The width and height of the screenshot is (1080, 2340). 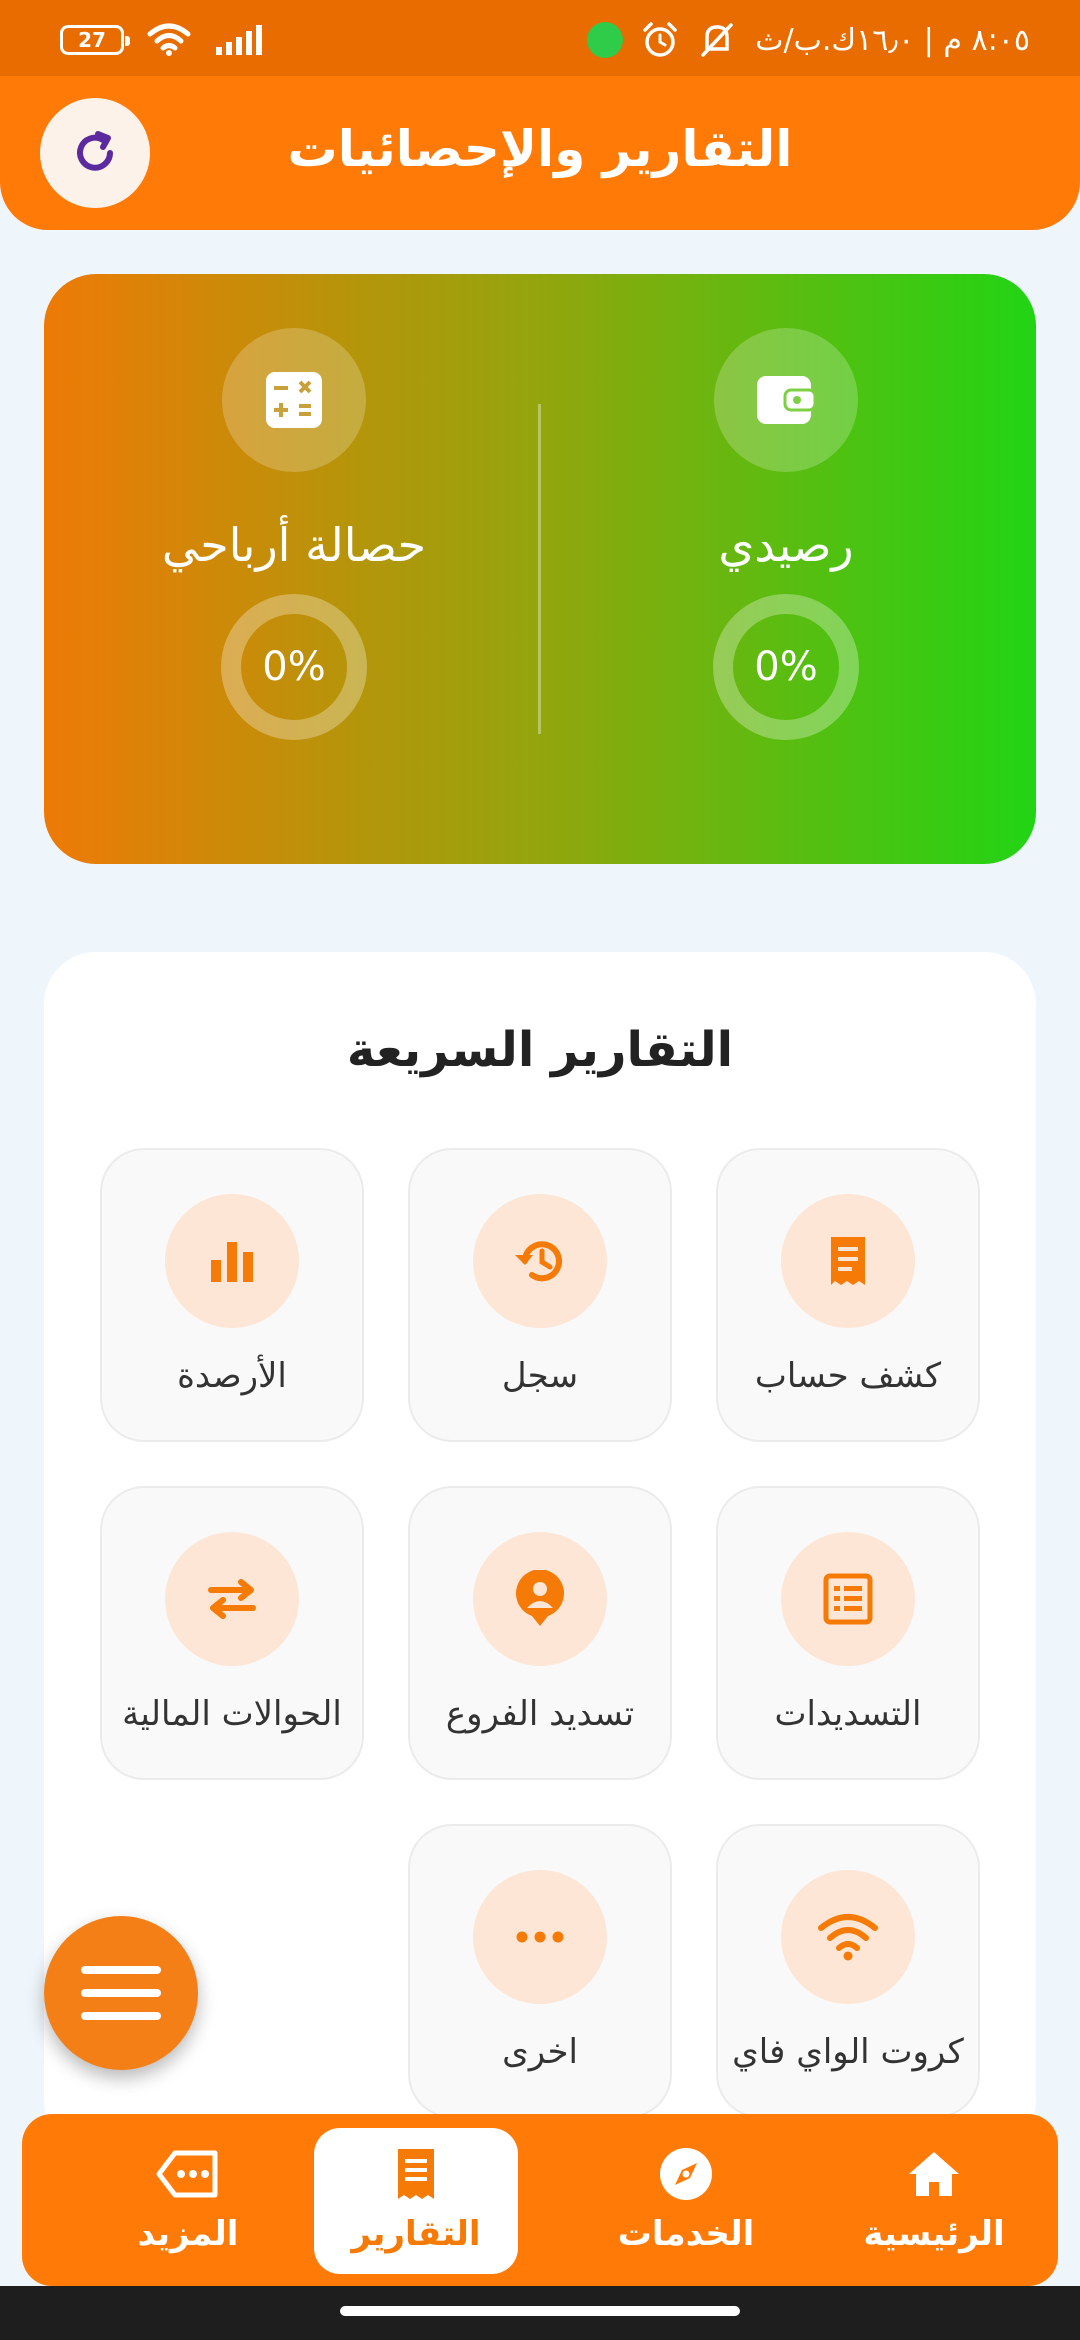 I want to click on tile-label: الحوالات المالية, so click(x=232, y=1714).